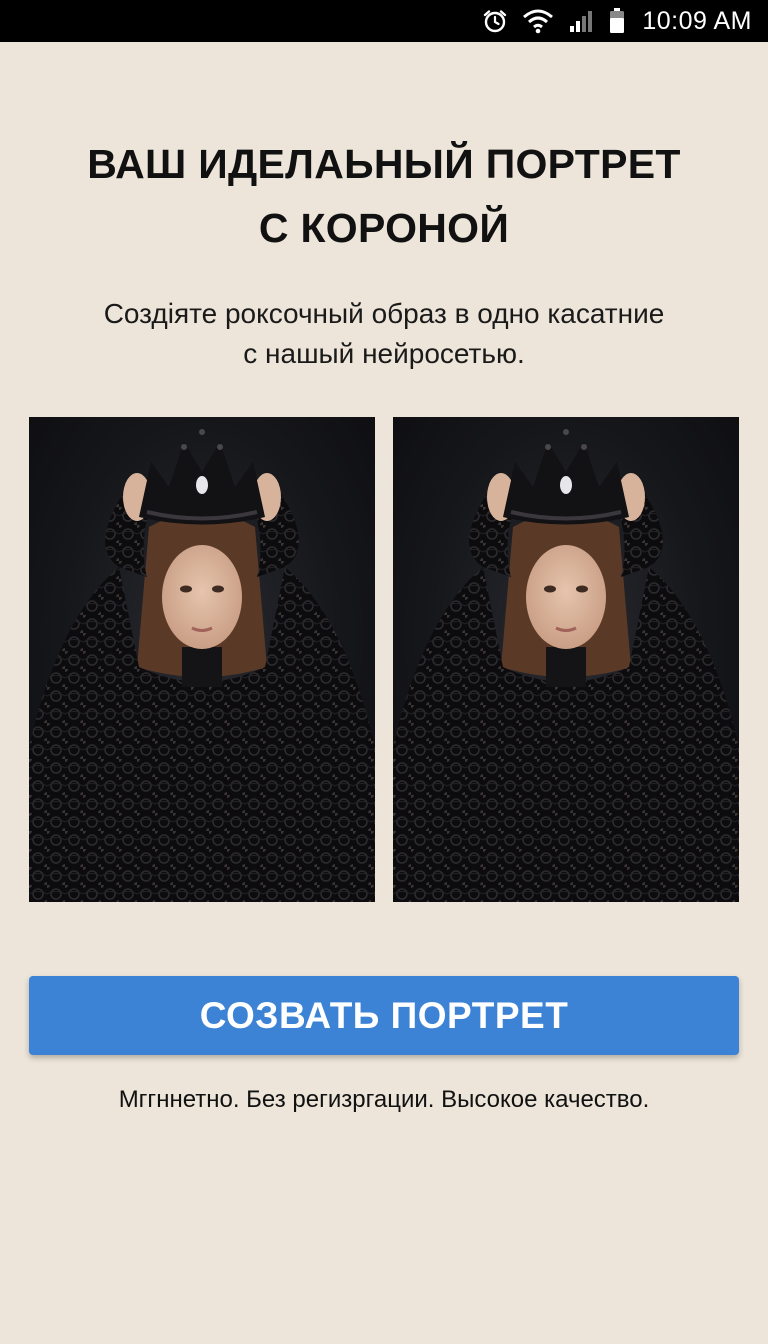 The image size is (768, 1344). Describe the element at coordinates (384, 1015) in the screenshot. I see `create-portrait-button: СОЗВАТЬ ПОРТРЕТ` at that location.